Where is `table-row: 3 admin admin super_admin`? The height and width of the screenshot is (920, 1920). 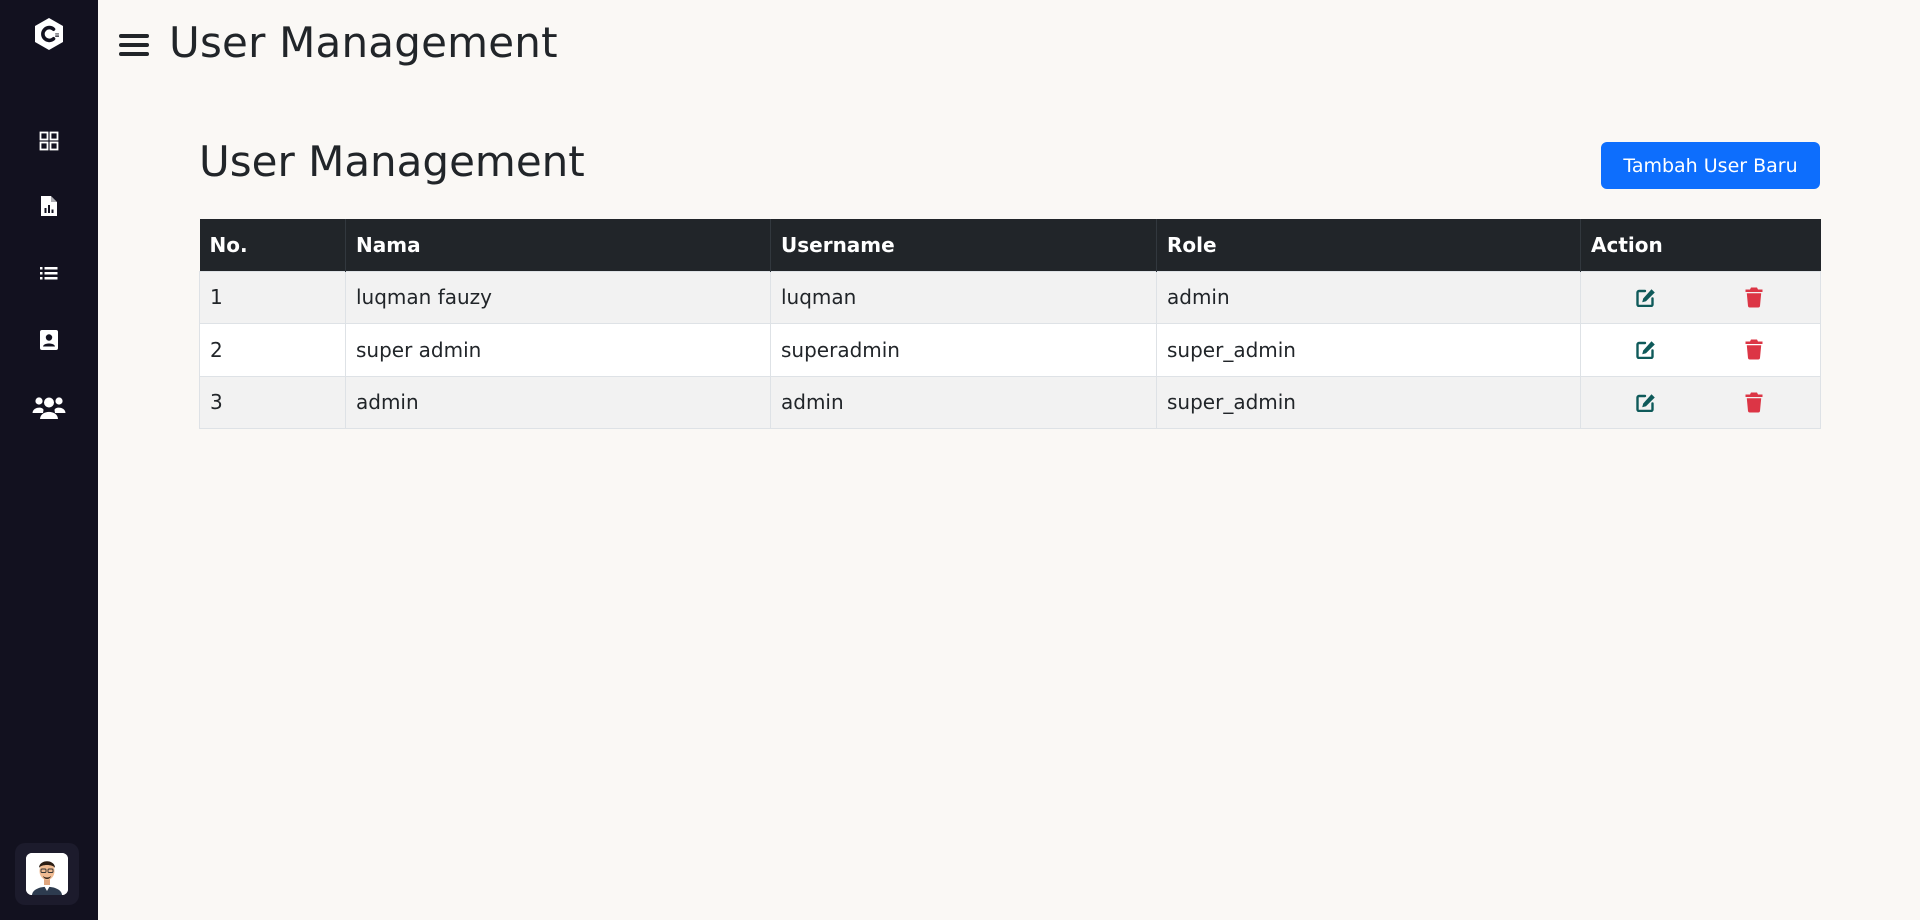
table-row: 3 admin admin super_admin is located at coordinates (1010, 402).